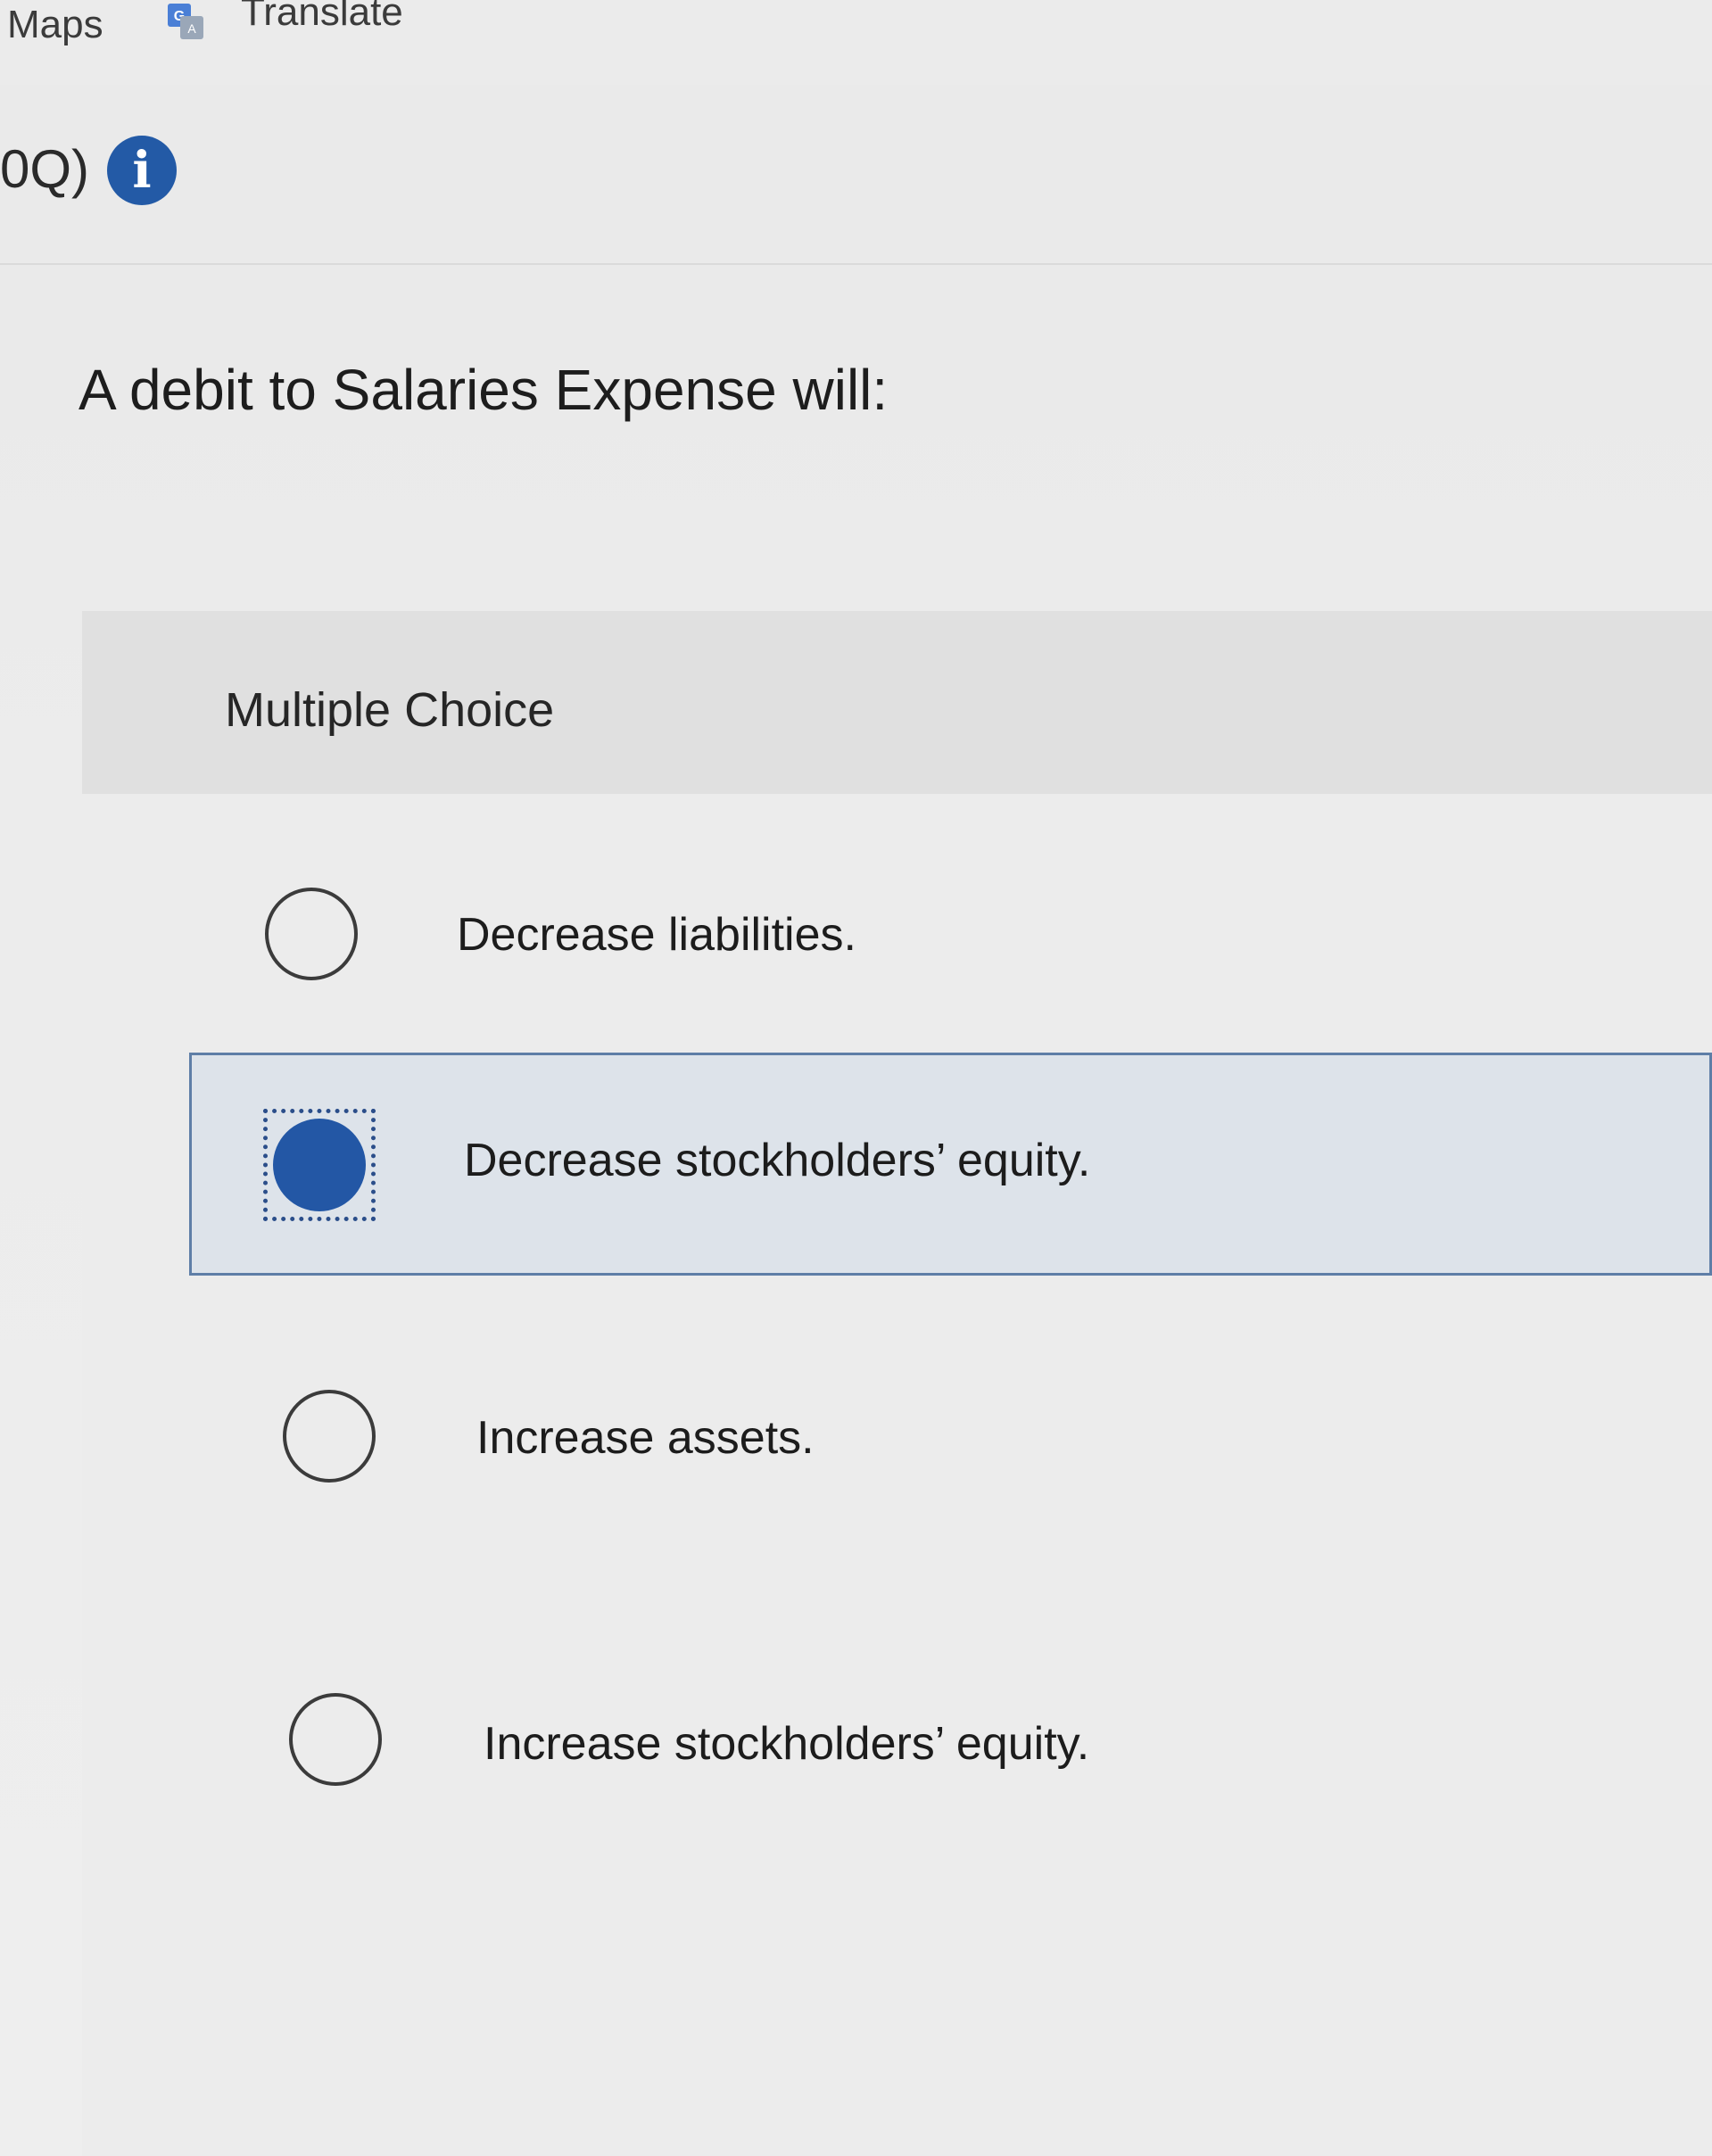  I want to click on answer-option-3: Increase assets., so click(950, 1418).